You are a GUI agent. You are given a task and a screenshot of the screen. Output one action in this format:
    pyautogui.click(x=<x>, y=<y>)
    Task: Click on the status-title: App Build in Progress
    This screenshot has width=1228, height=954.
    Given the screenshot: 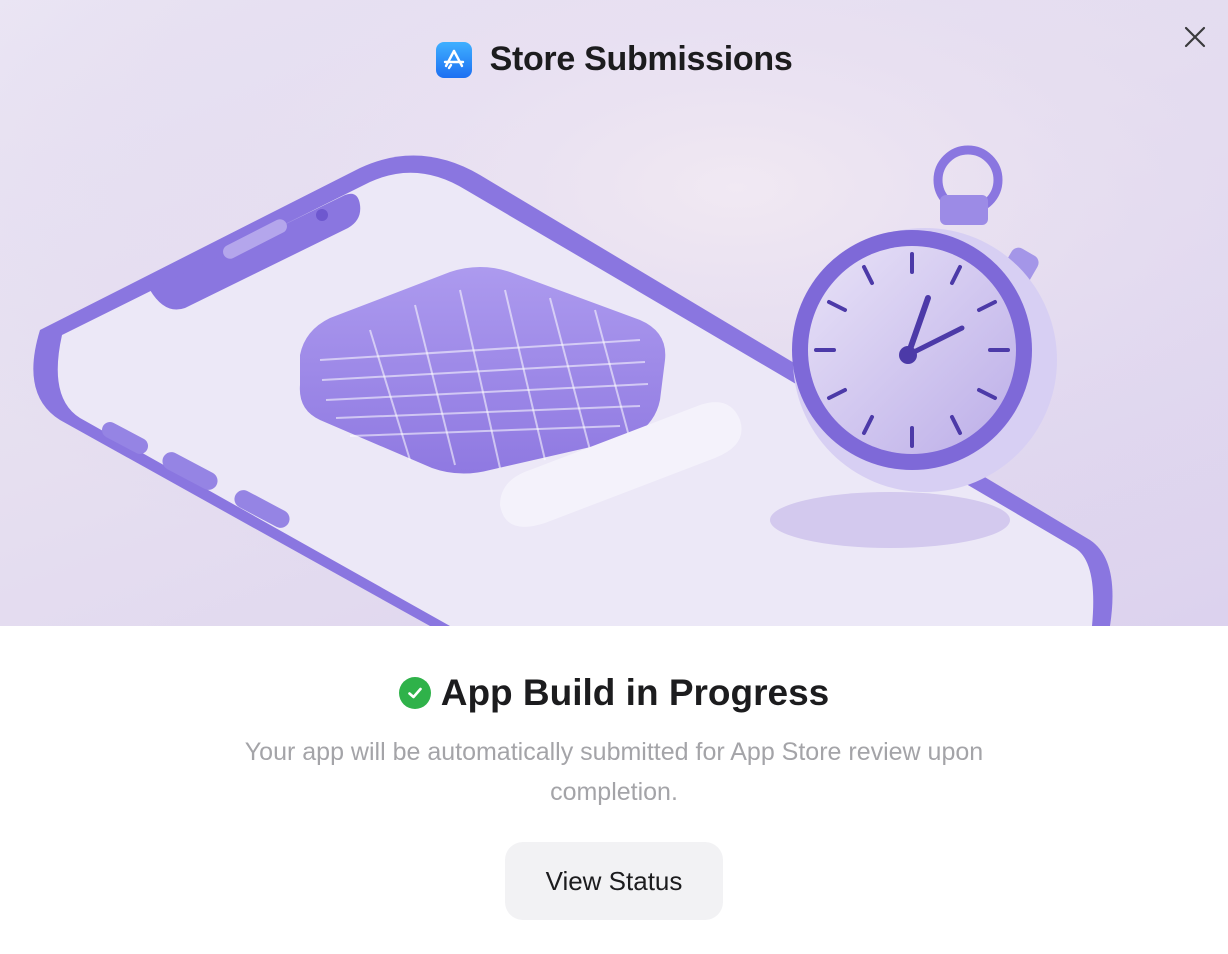 What is the action you would take?
    pyautogui.click(x=635, y=692)
    